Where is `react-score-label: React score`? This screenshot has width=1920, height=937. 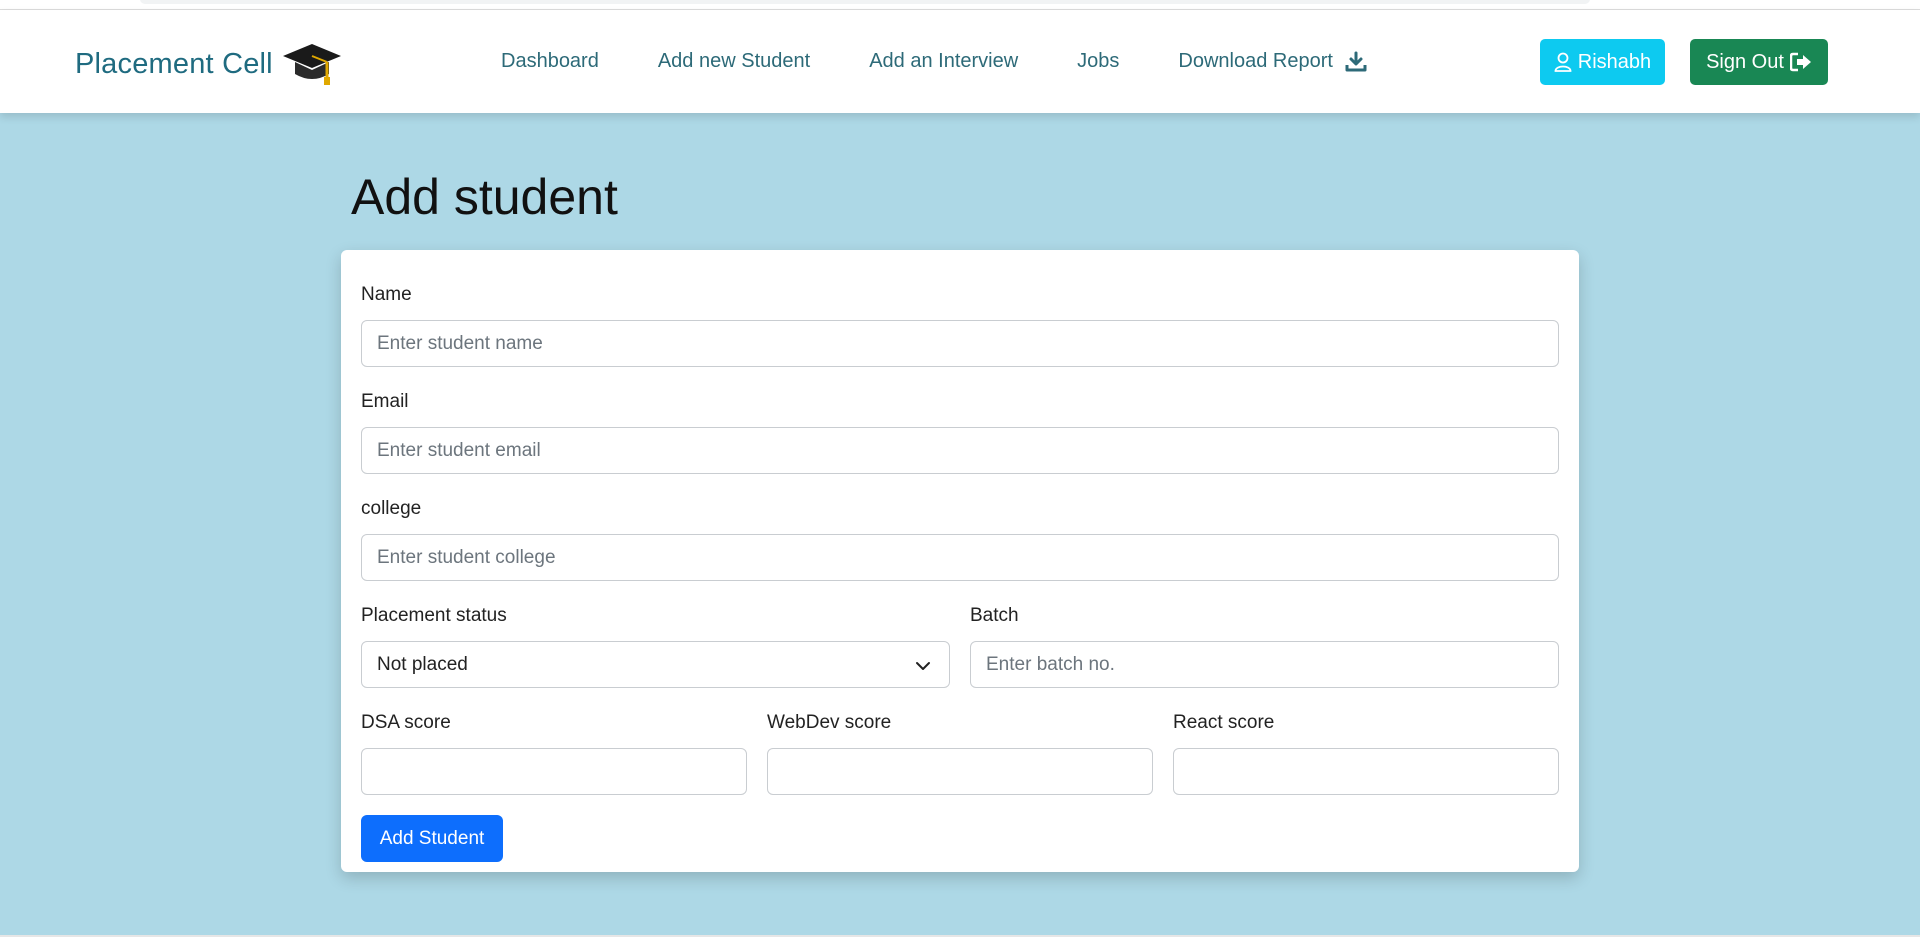
react-score-label: React score is located at coordinates (1224, 722).